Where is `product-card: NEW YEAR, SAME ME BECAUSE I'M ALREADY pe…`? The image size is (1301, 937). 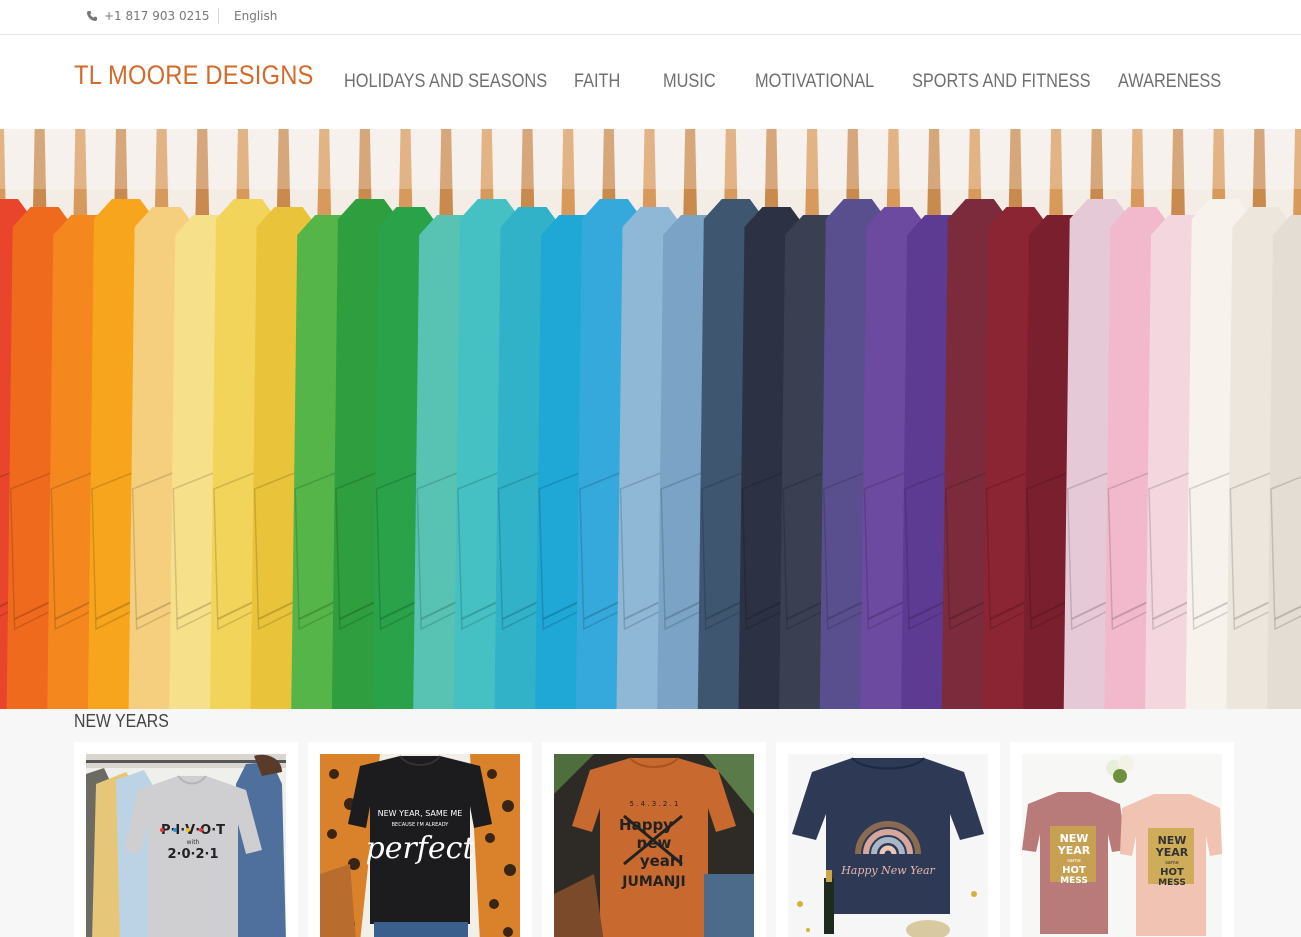 product-card: NEW YEAR, SAME ME BECAUSE I'M ALREADY pe… is located at coordinates (420, 839).